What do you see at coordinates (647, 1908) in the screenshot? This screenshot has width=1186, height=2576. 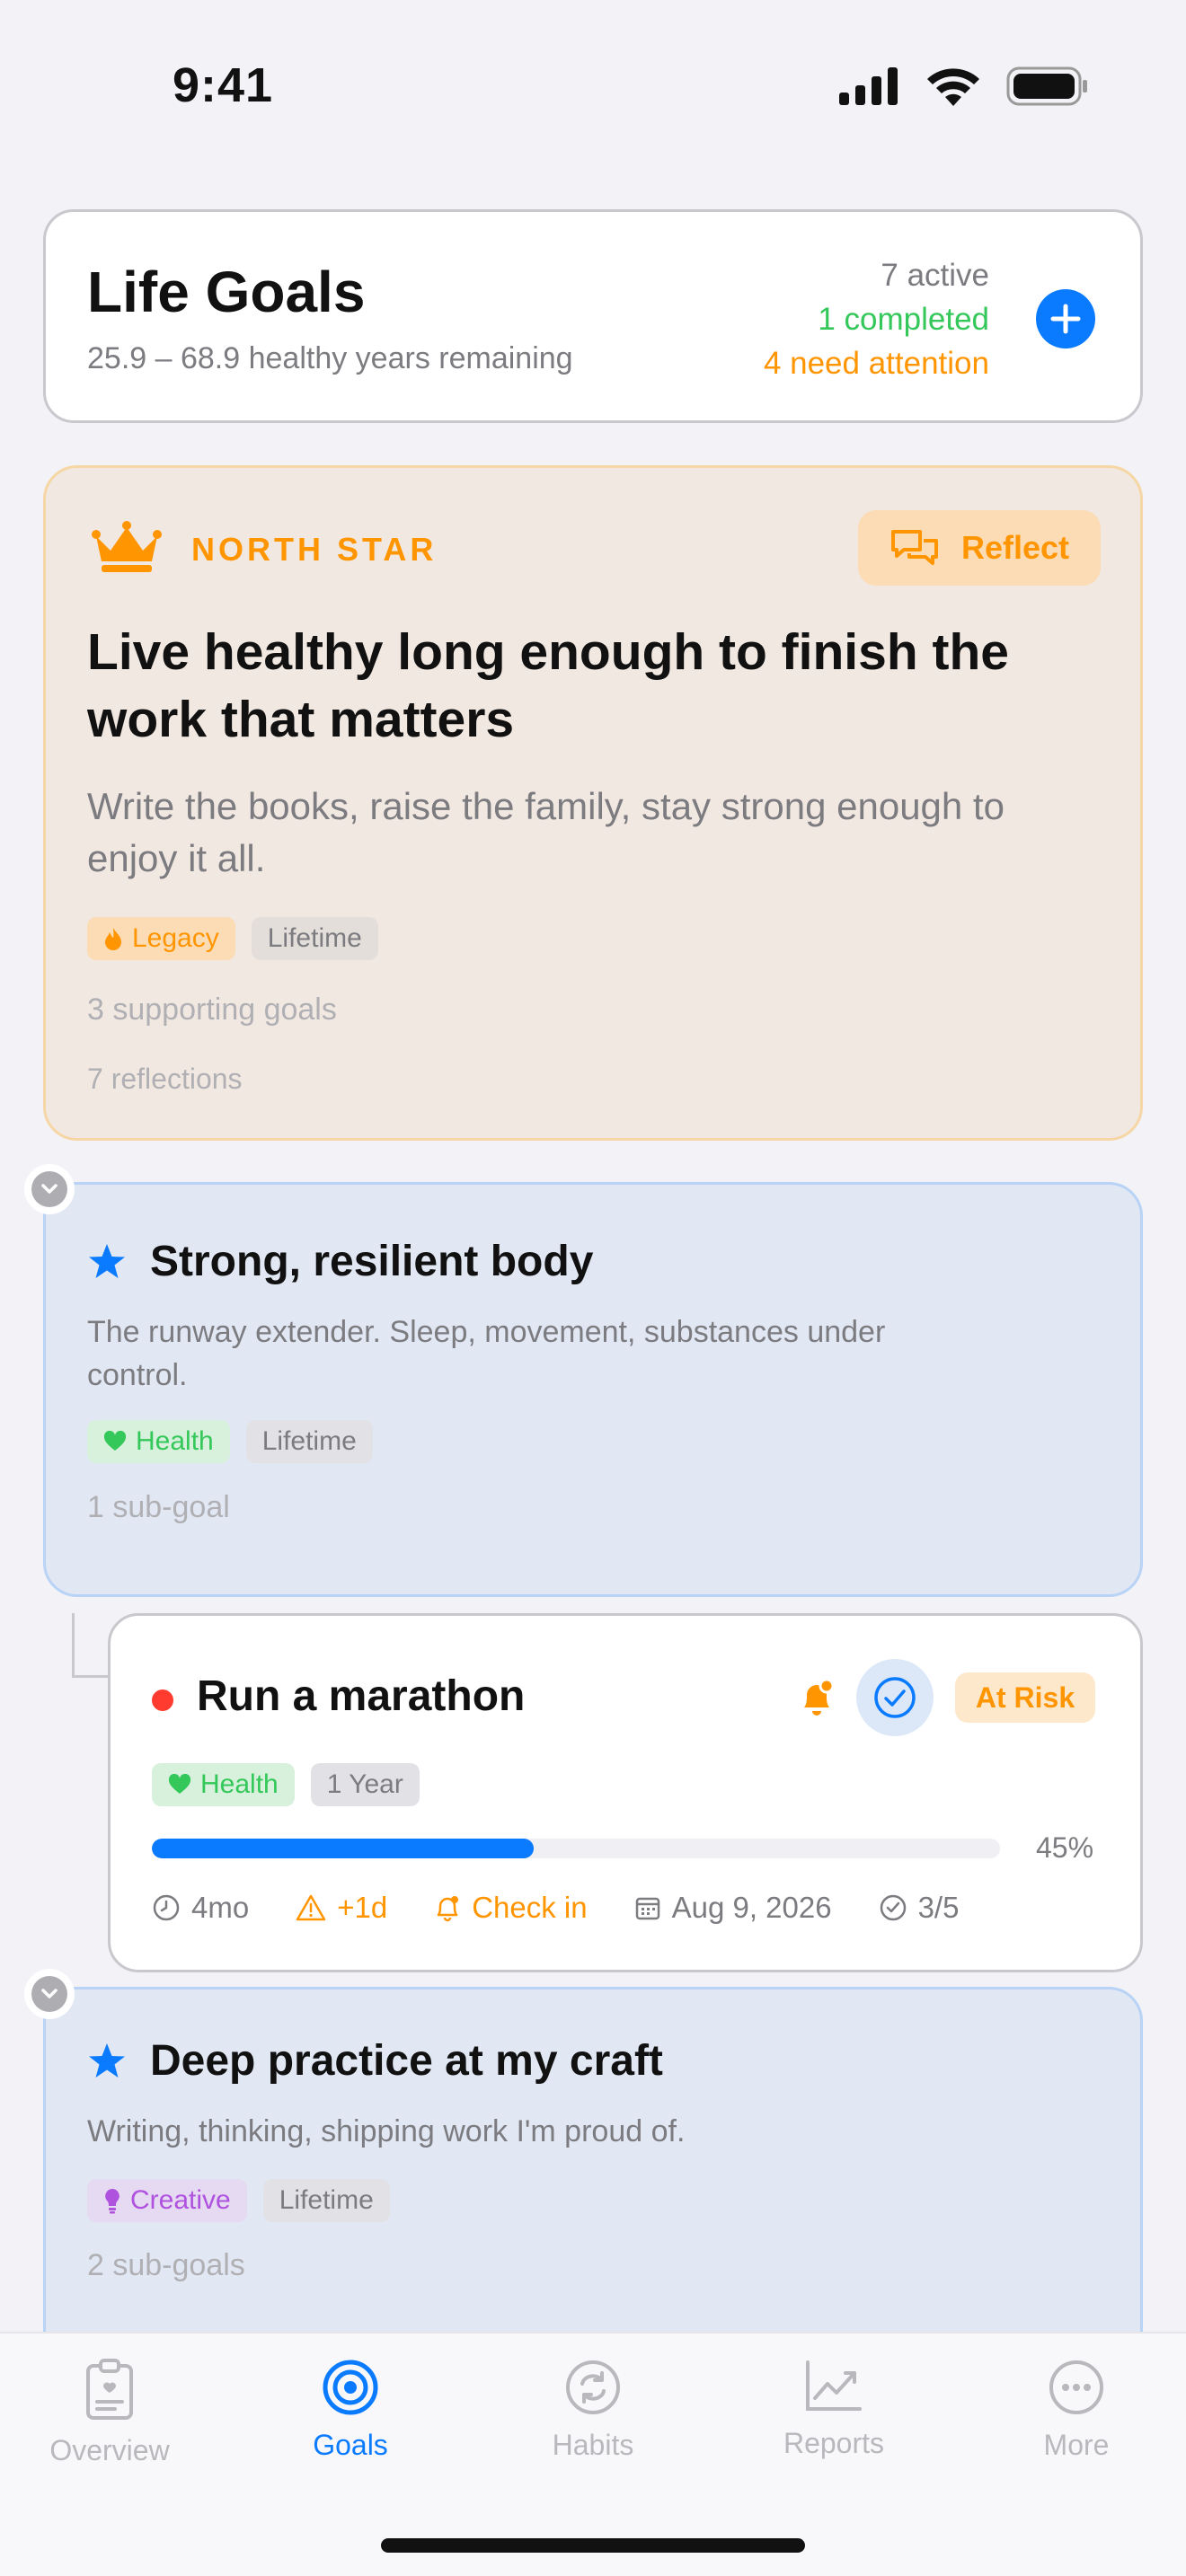 I see `calendar-icon` at bounding box center [647, 1908].